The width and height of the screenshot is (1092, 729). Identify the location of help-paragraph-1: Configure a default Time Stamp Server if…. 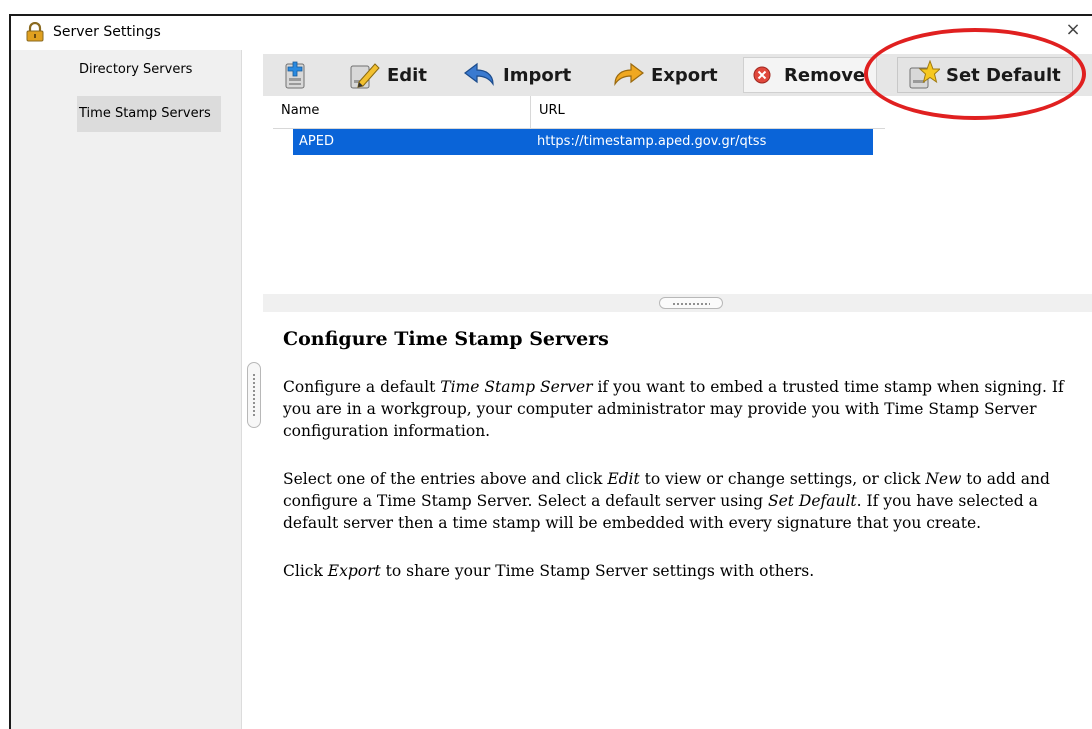
(673, 409).